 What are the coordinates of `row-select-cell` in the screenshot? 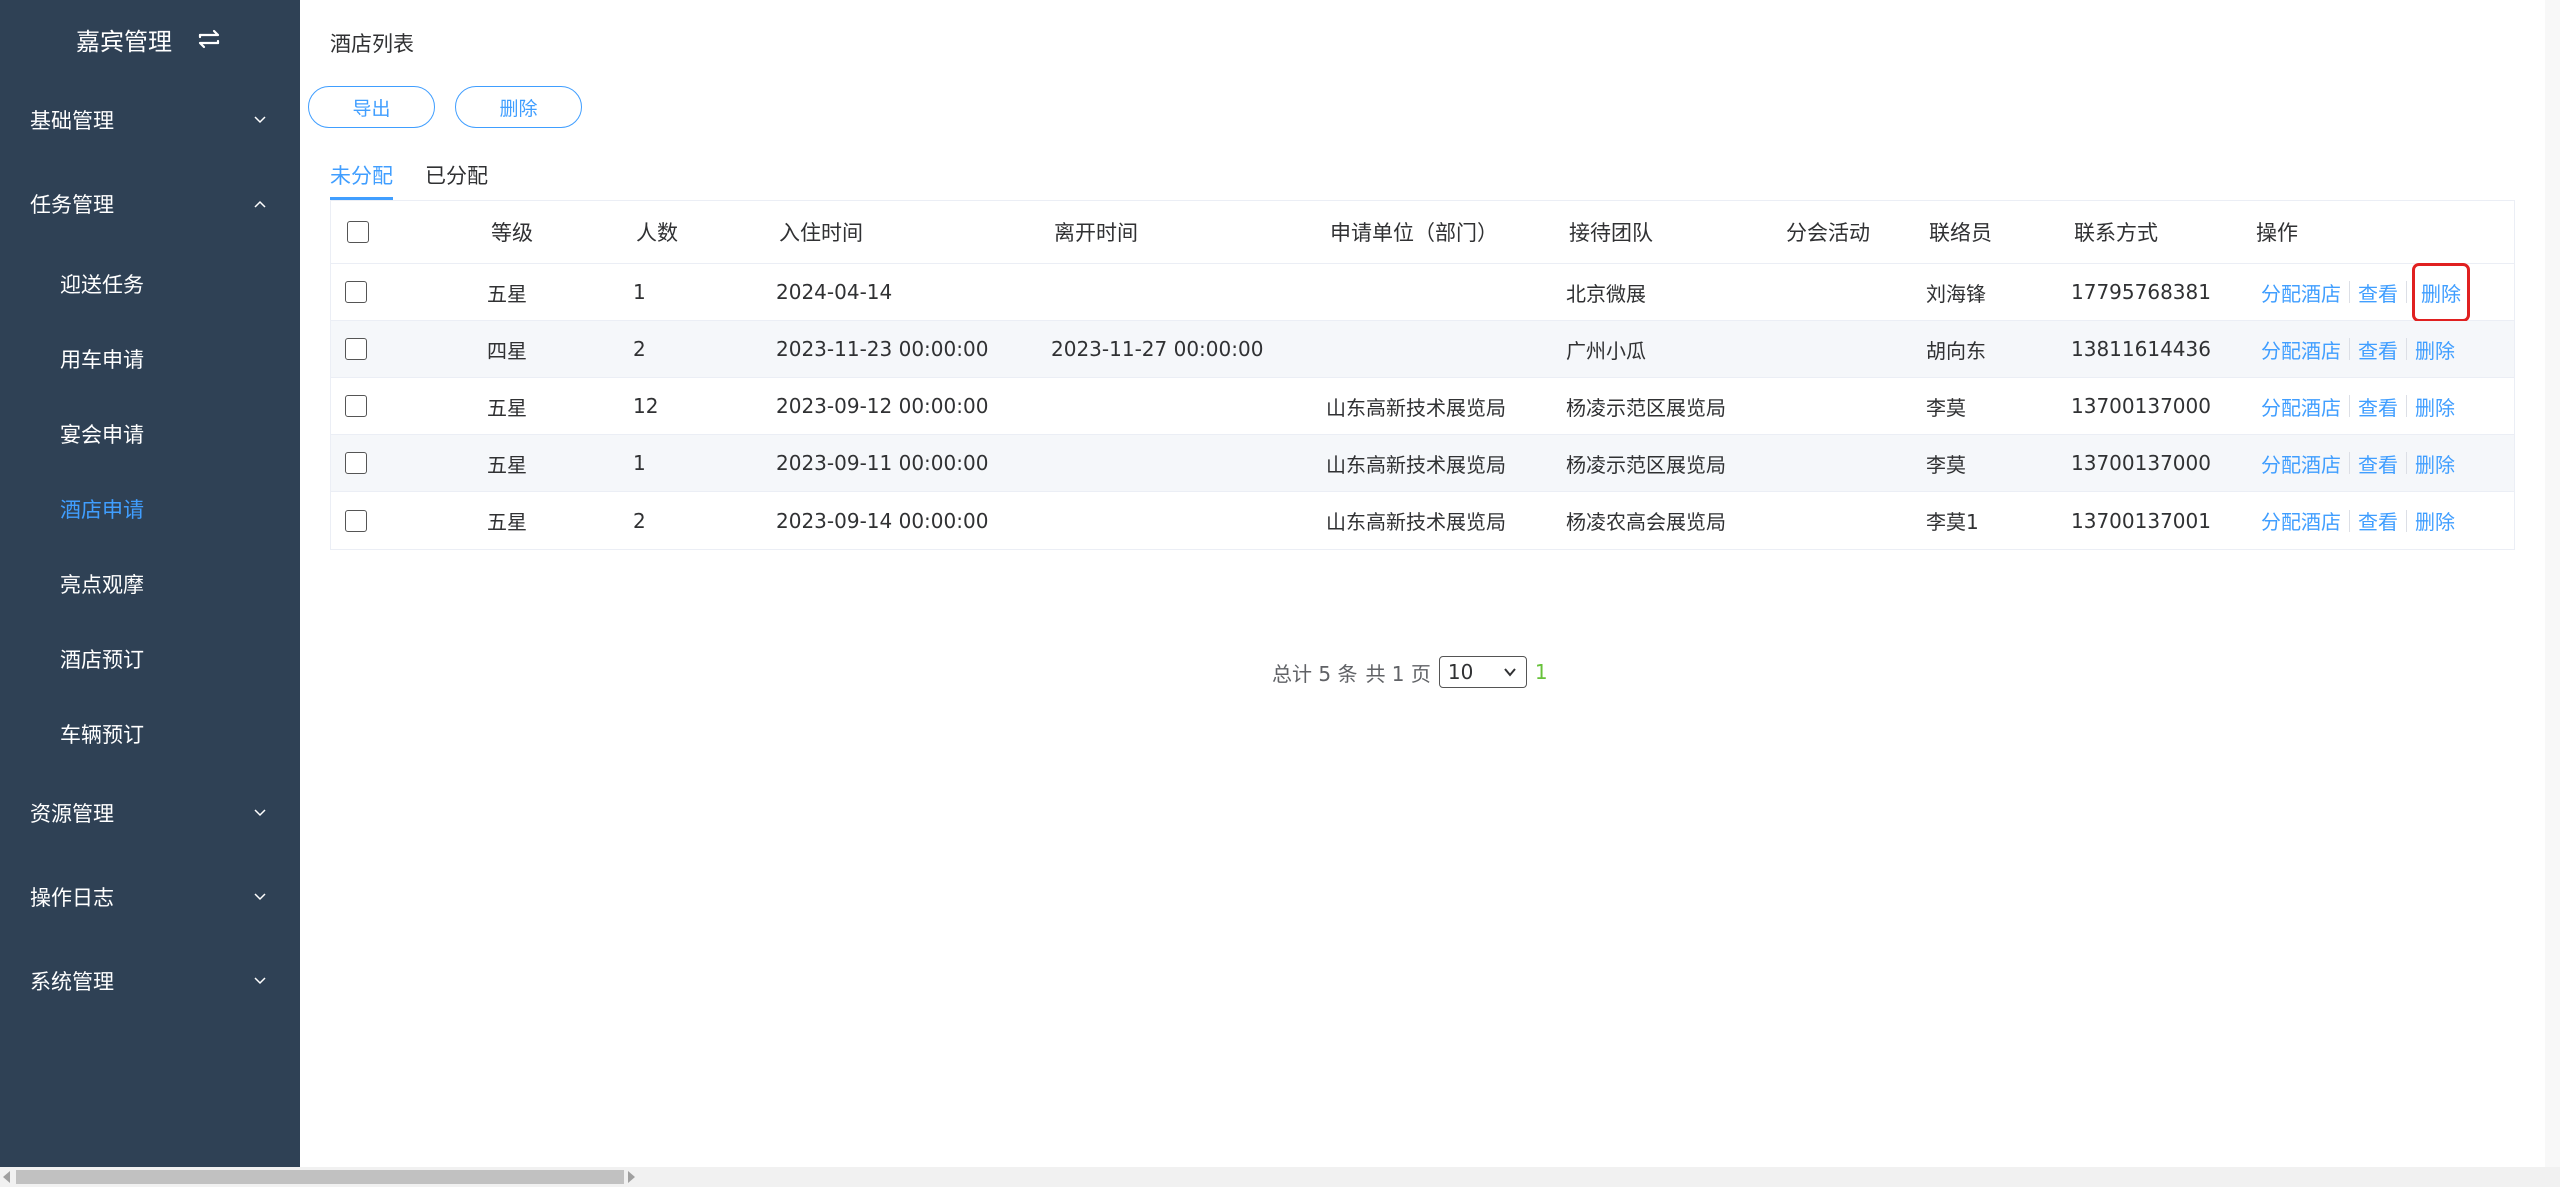 It's located at (356, 520).